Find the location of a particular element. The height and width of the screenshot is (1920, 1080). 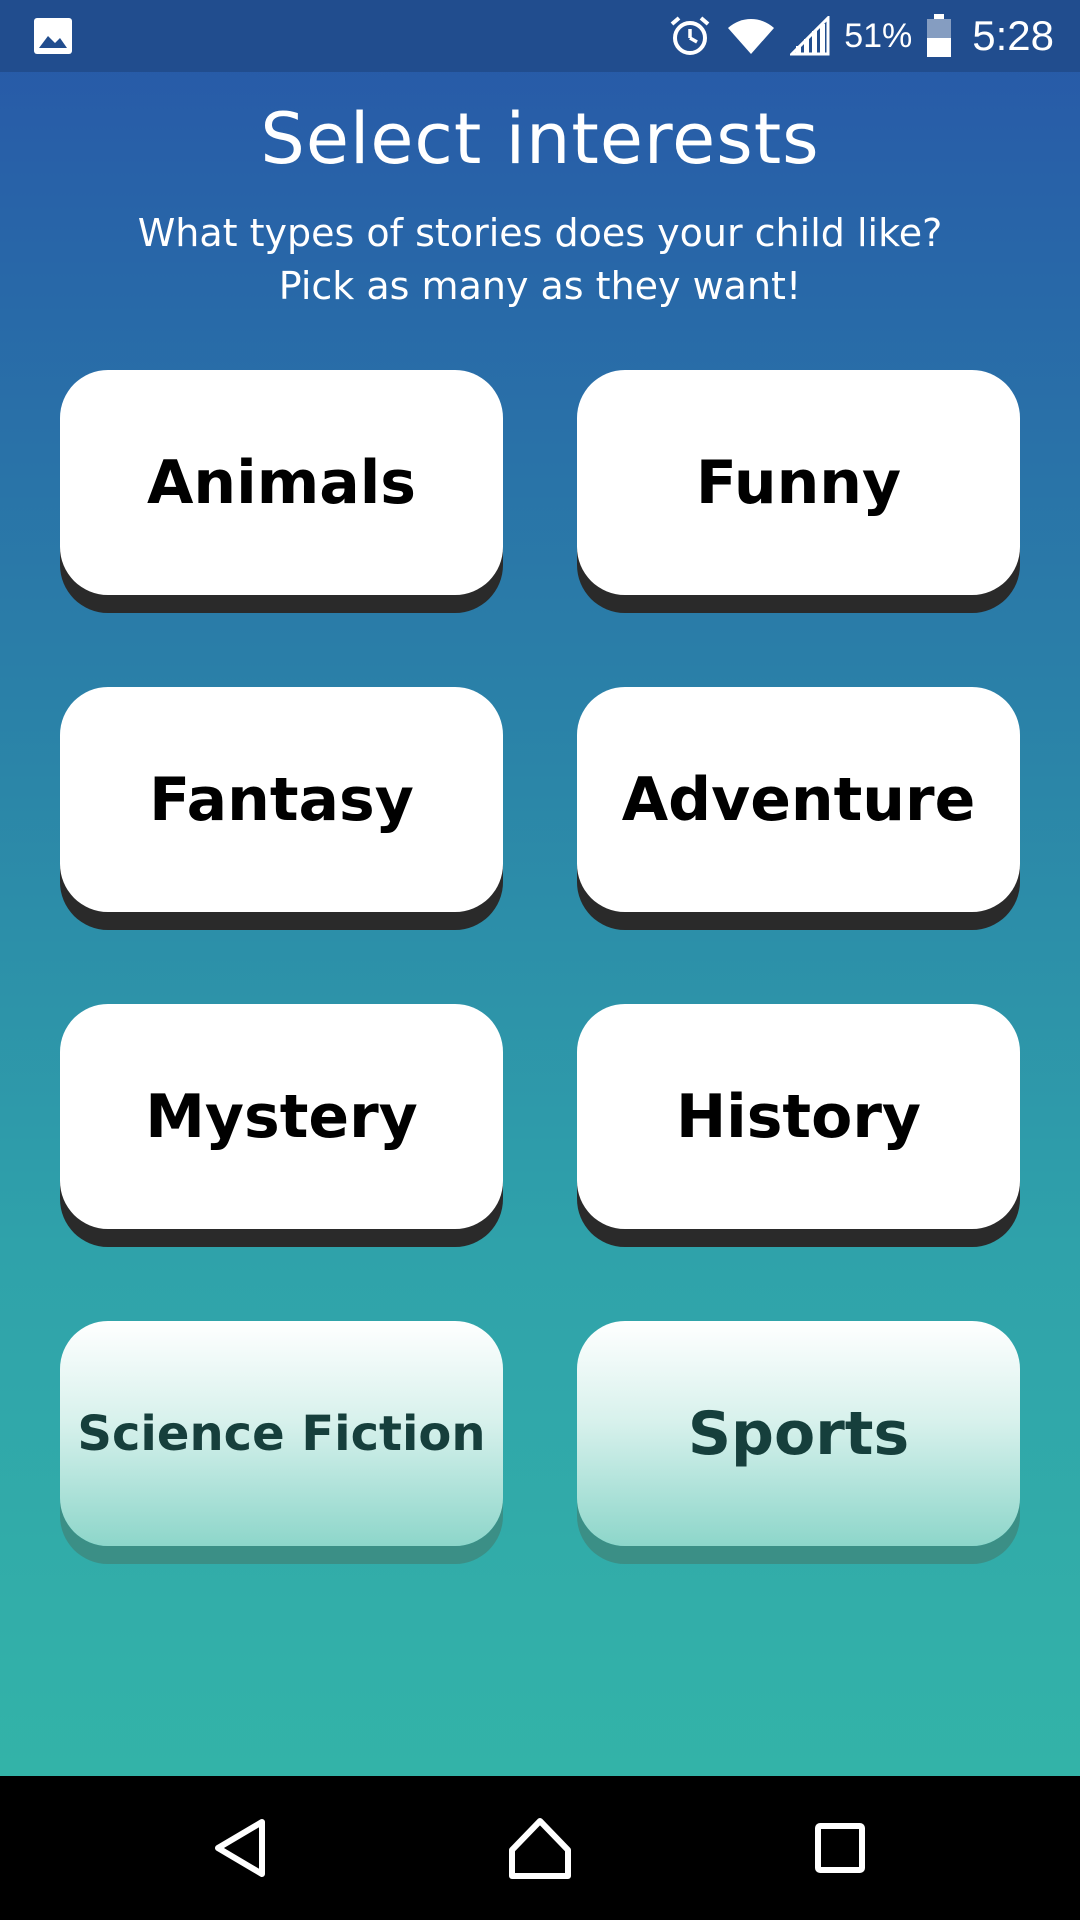

interest-science-fiction-button: Science Fiction is located at coordinates (281, 1433).